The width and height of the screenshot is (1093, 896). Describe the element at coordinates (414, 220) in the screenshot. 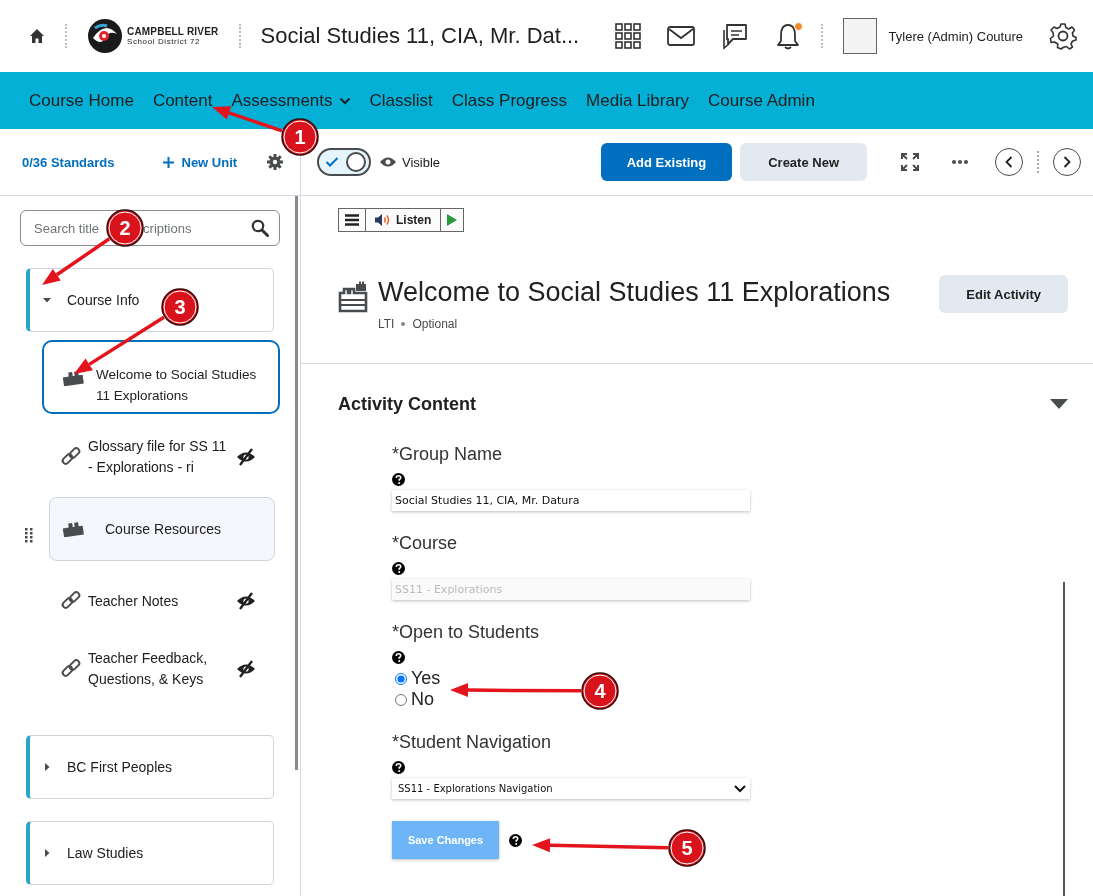

I see `listen-label: Listen` at that location.